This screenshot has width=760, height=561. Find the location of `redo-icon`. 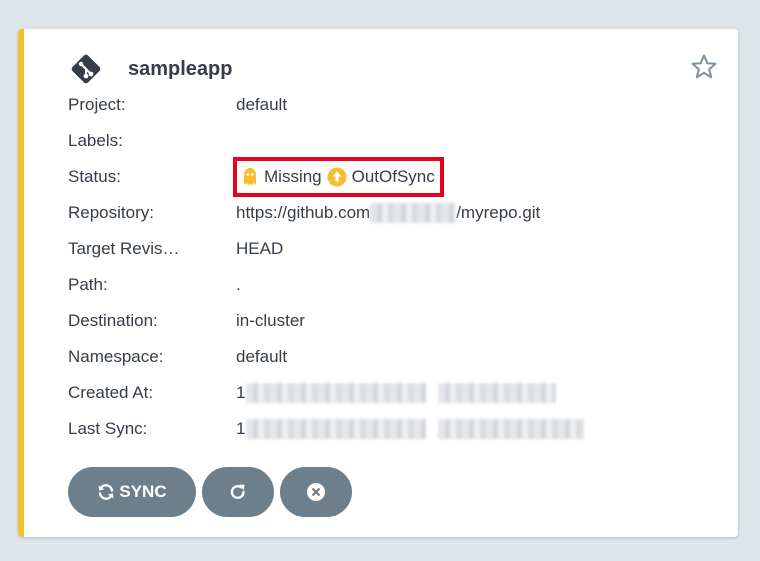

redo-icon is located at coordinates (237, 491).